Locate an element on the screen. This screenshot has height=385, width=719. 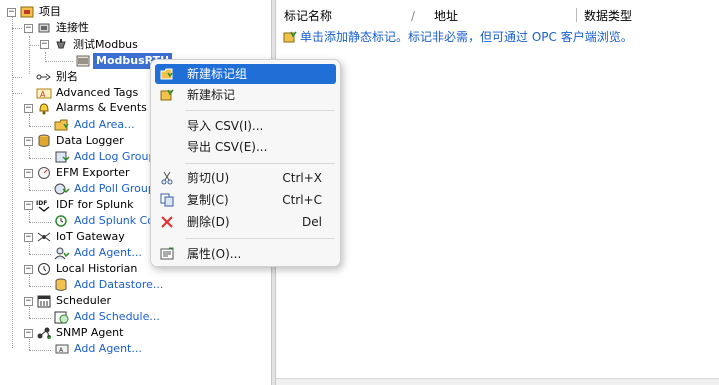
tree-item-data-logger: Data Logger is located at coordinates (81, 141).